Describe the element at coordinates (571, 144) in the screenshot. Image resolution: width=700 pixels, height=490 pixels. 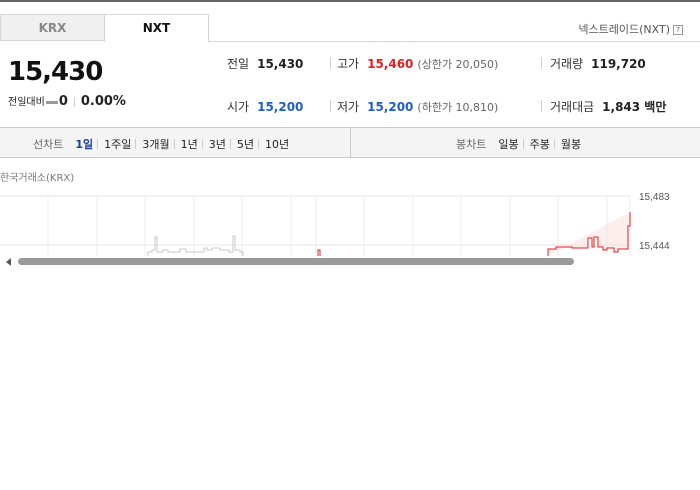
I see `candle-monthly: 월봉` at that location.